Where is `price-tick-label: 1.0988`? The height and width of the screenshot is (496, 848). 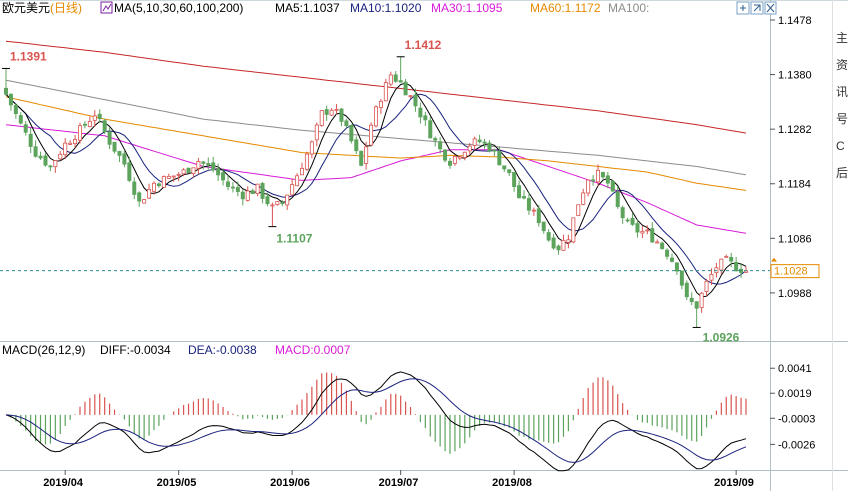
price-tick-label: 1.0988 is located at coordinates (795, 294).